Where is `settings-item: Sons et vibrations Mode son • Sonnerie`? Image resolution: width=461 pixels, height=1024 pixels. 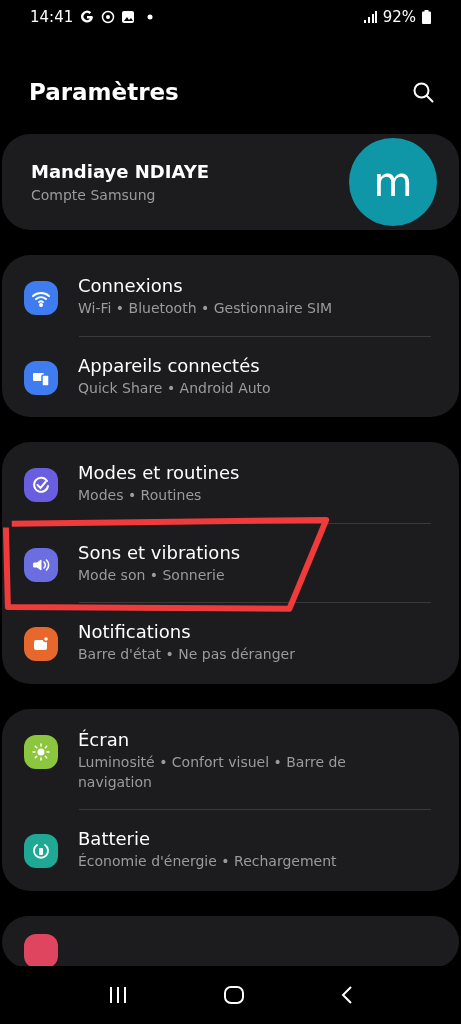 settings-item: Sons et vibrations Mode son • Sonnerie is located at coordinates (230, 563).